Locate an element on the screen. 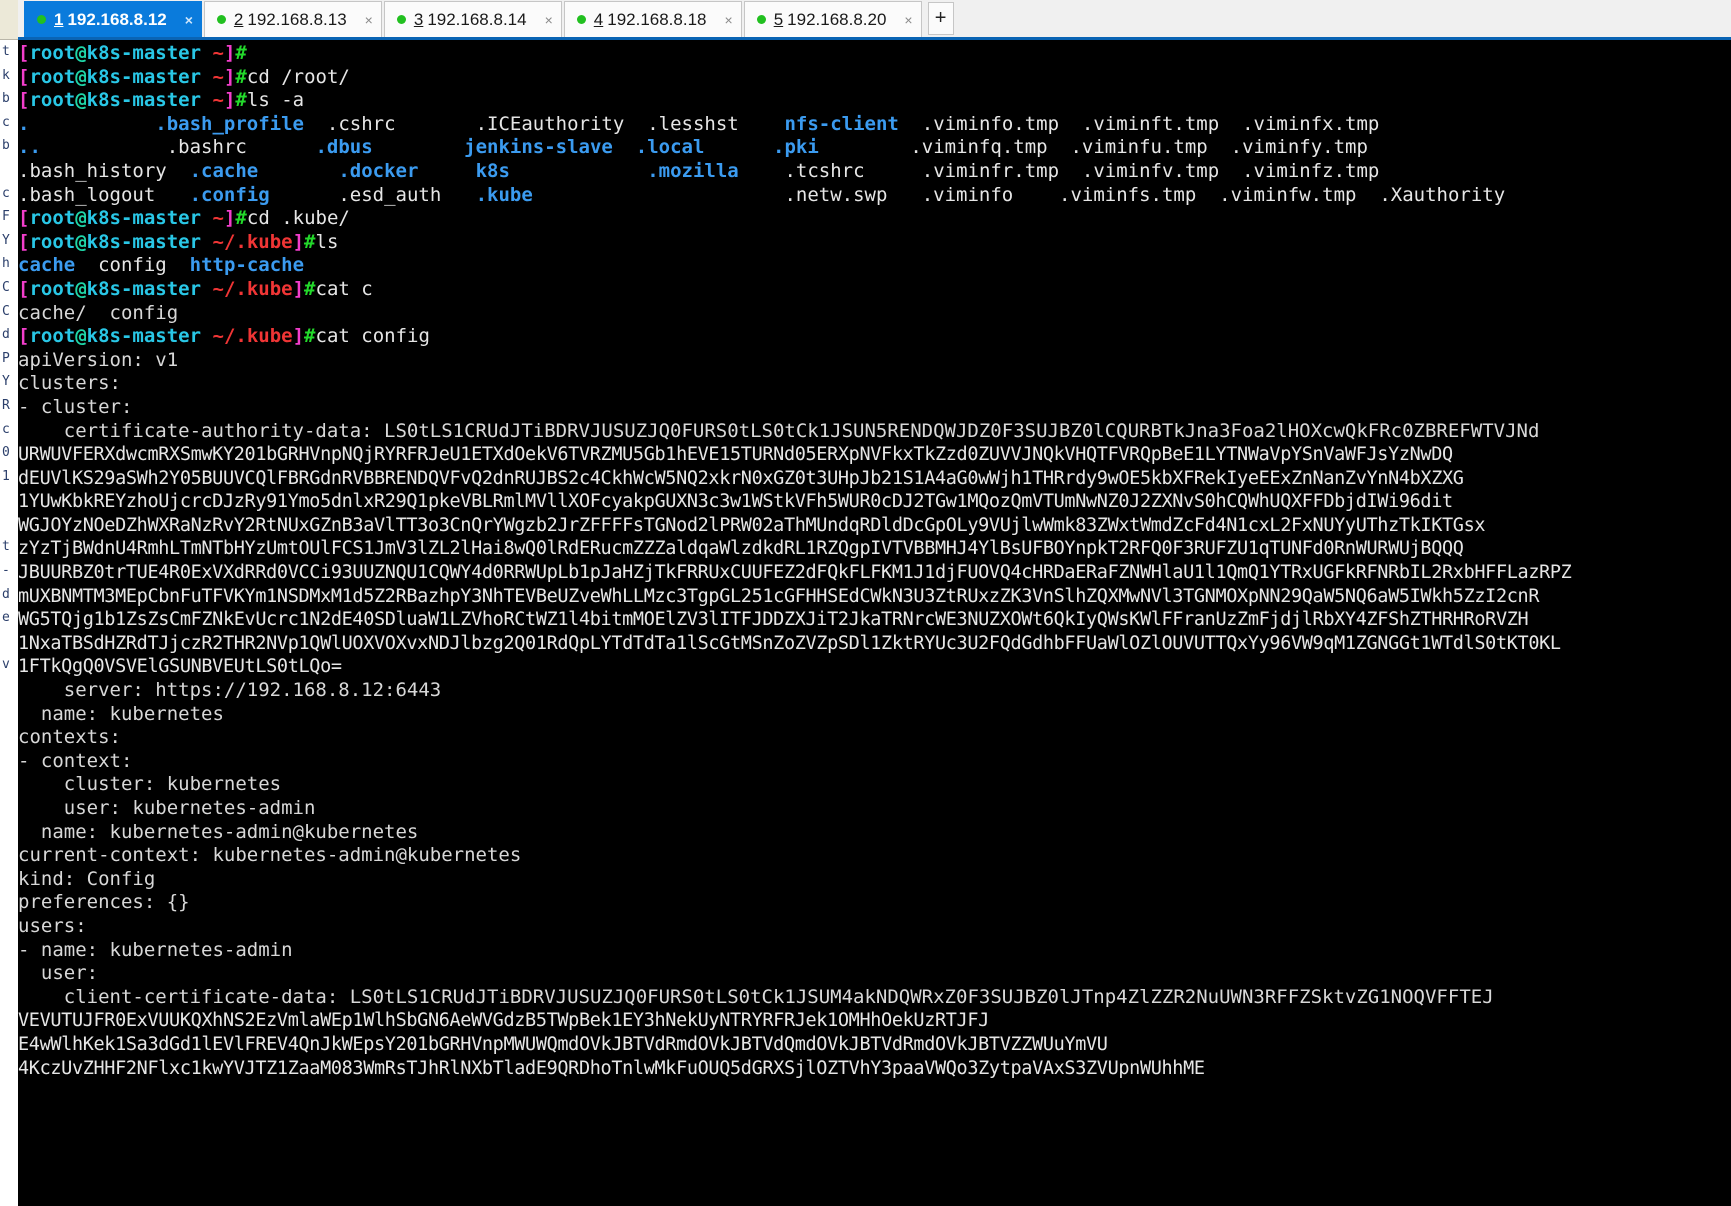 Image resolution: width=1731 pixels, height=1206 pixels. ca-data-wrap: 1FTkQgQ0VSVElGSUNBVEUtLS0tLQo= is located at coordinates (180, 667).